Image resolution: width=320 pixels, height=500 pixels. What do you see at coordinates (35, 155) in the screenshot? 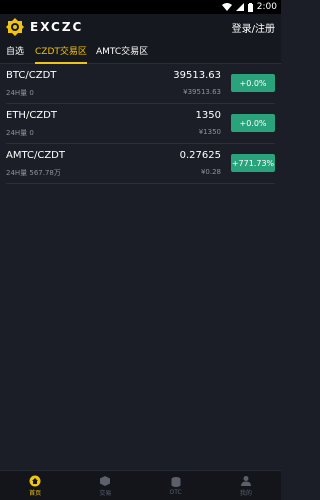
I see `pair-name: AMTC/CZDT` at bounding box center [35, 155].